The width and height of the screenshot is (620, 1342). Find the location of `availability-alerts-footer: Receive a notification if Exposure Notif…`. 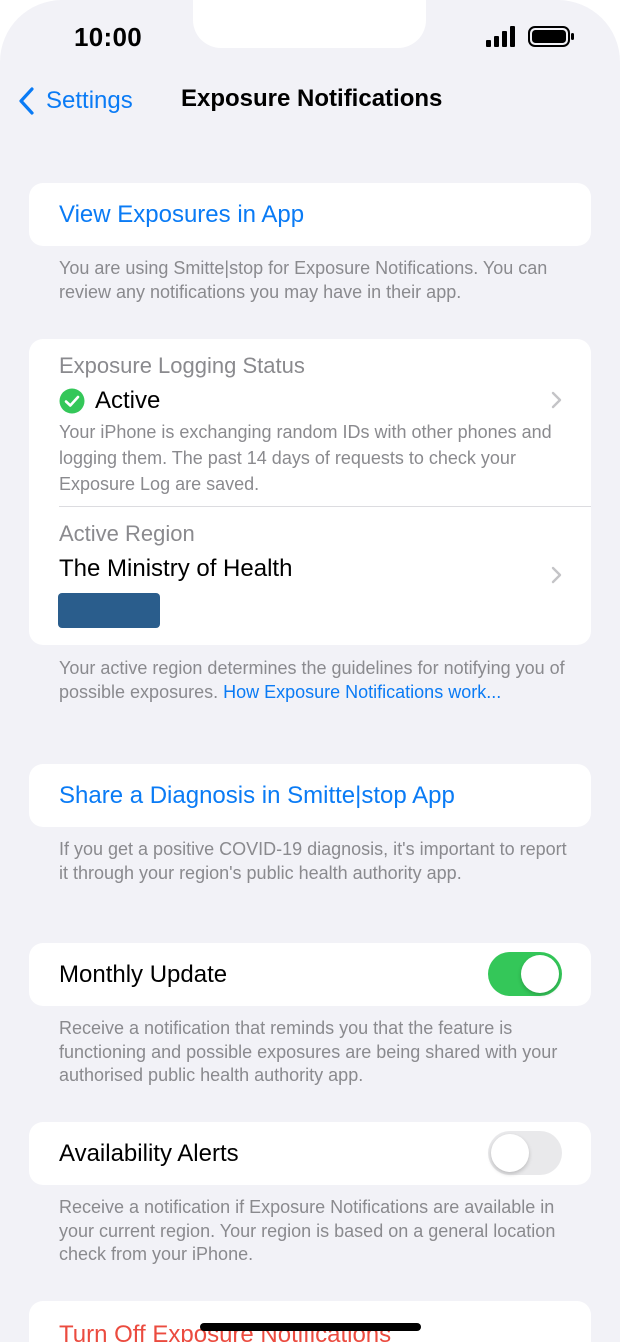

availability-alerts-footer: Receive a notification if Exposure Notif… is located at coordinates (307, 1230).